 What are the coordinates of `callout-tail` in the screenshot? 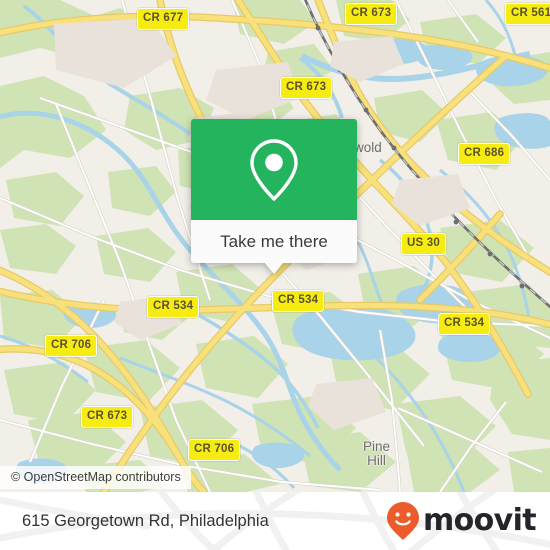 It's located at (274, 268).